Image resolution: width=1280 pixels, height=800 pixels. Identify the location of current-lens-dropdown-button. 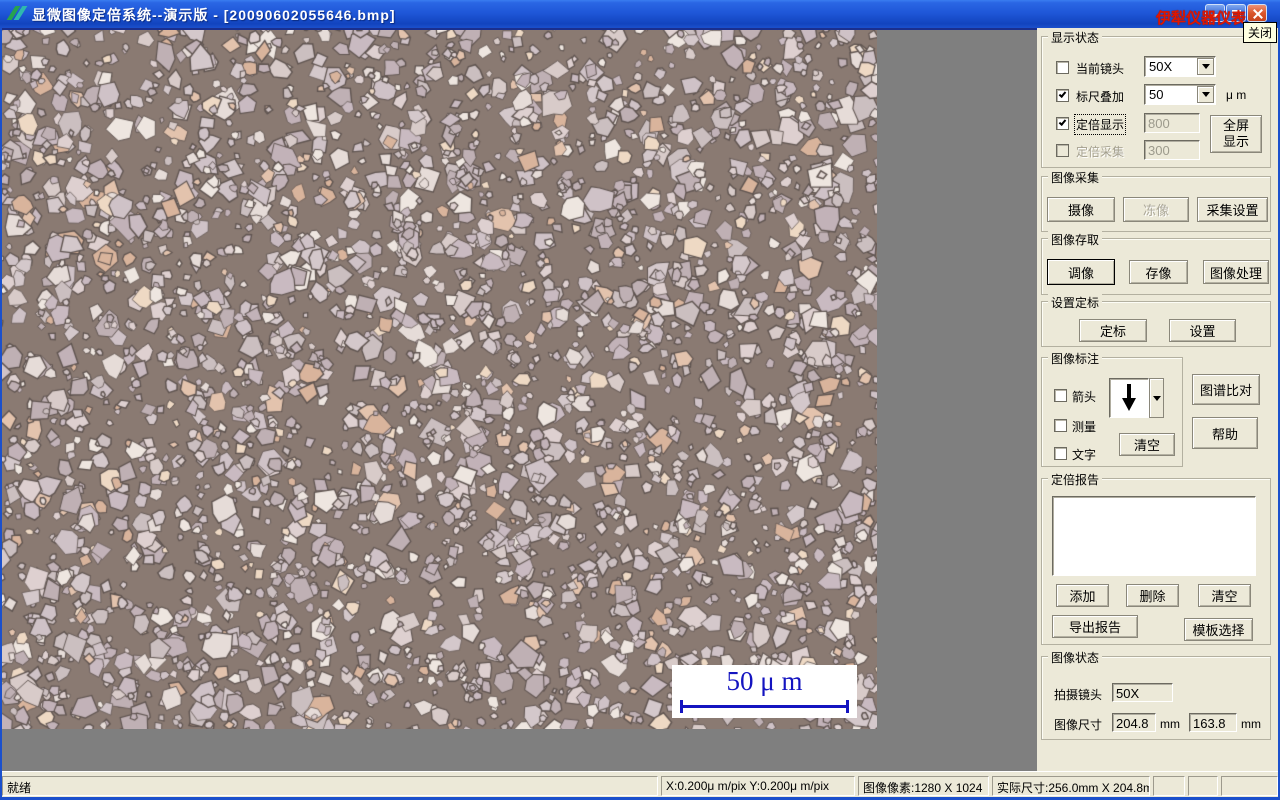
(1205, 66).